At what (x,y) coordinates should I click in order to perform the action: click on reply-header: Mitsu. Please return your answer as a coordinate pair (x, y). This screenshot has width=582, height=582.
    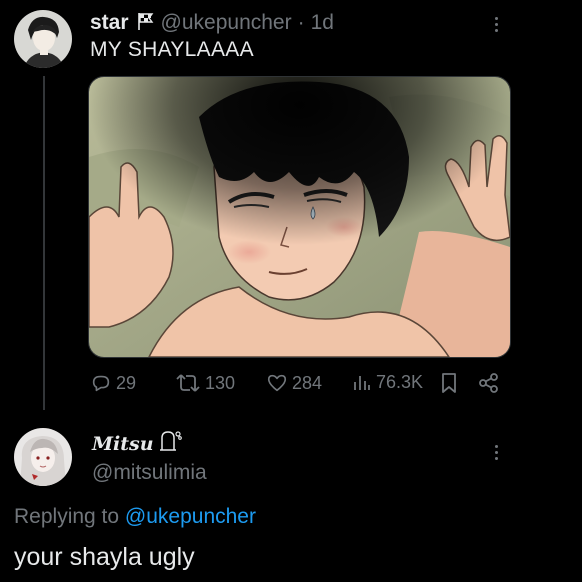
    Looking at the image, I should click on (137, 443).